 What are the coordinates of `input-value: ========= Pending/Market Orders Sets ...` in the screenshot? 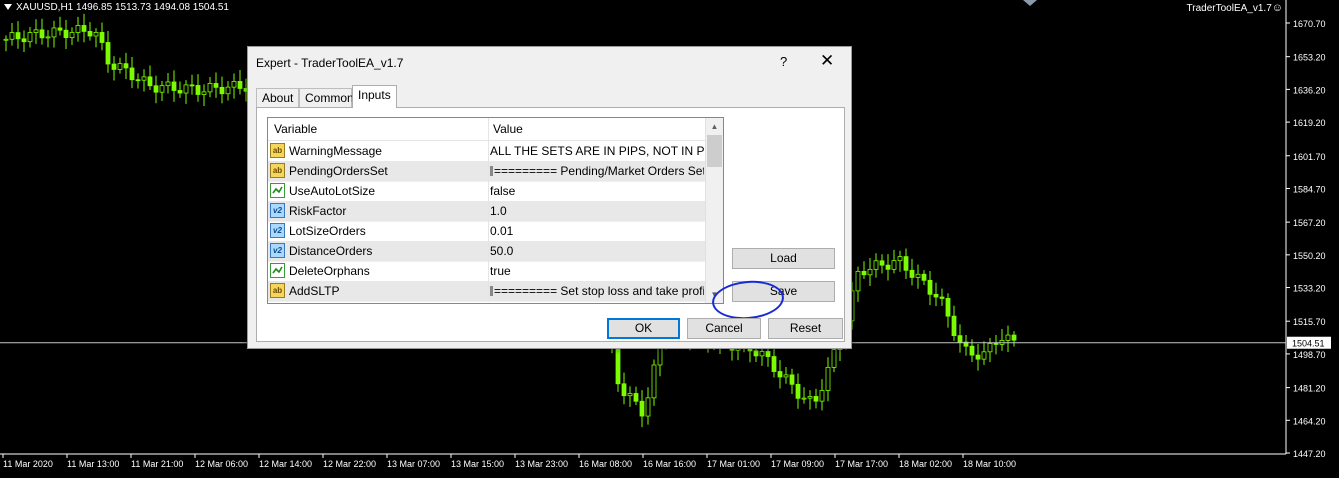 It's located at (596, 171).